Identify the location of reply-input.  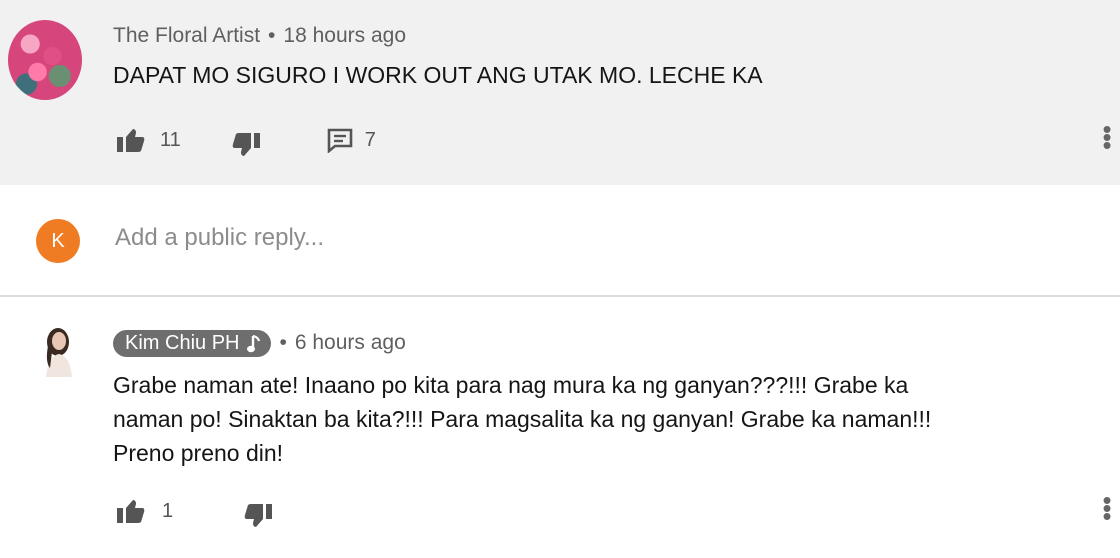
(415, 238).